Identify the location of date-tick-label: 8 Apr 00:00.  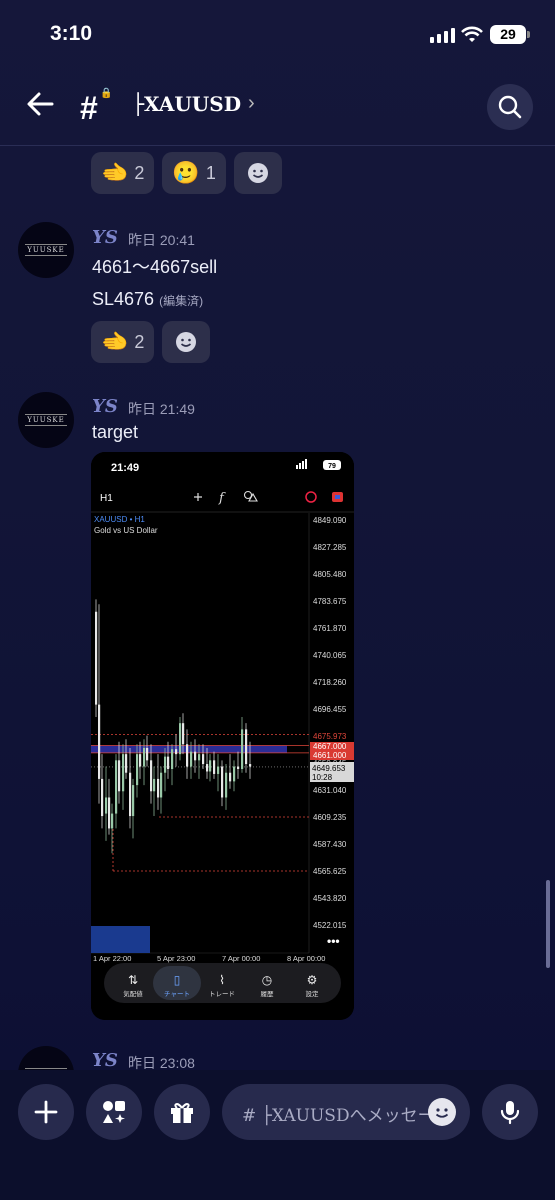
(306, 958).